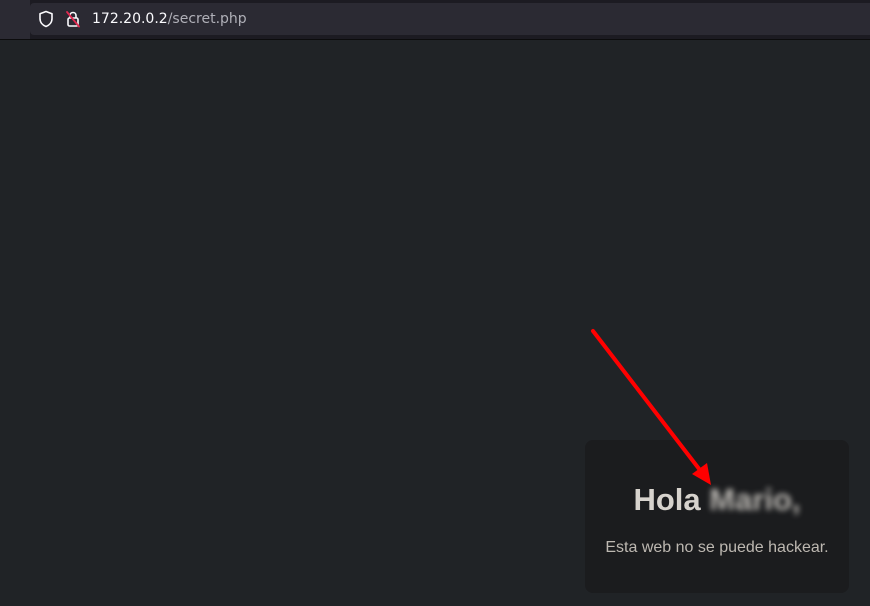 This screenshot has width=870, height=606. I want to click on subtitle-text: Esta web no se puede hackear., so click(717, 547).